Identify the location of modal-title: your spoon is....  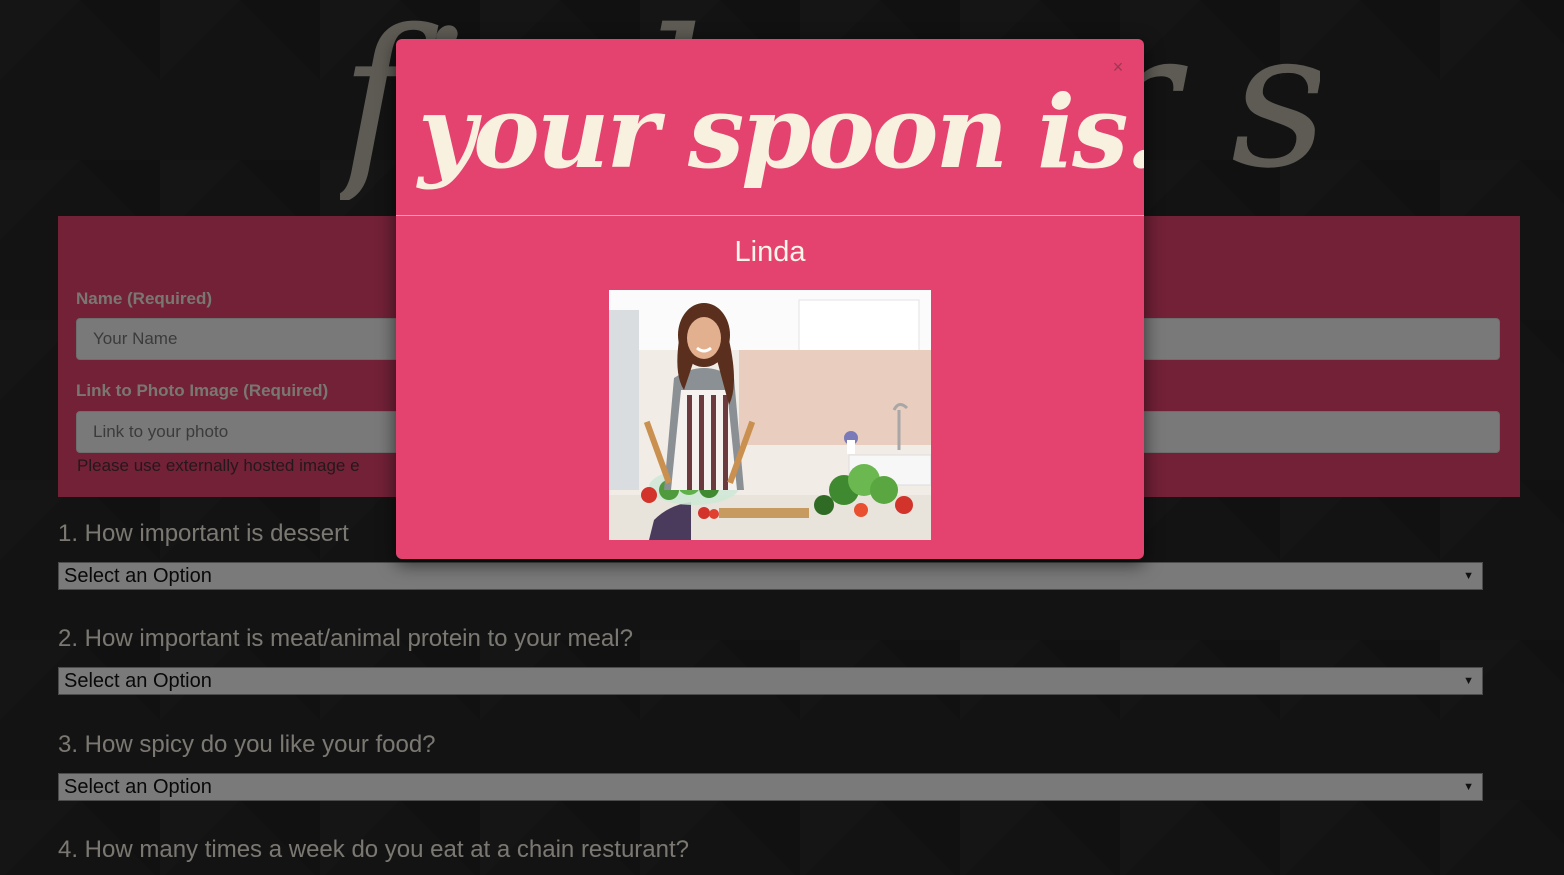
(781, 132).